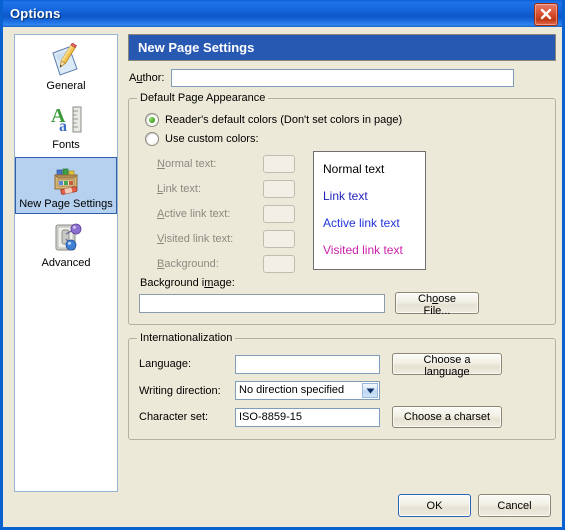 The width and height of the screenshot is (565, 530). I want to click on sidebar-item-label: New Page Settings, so click(66, 204).